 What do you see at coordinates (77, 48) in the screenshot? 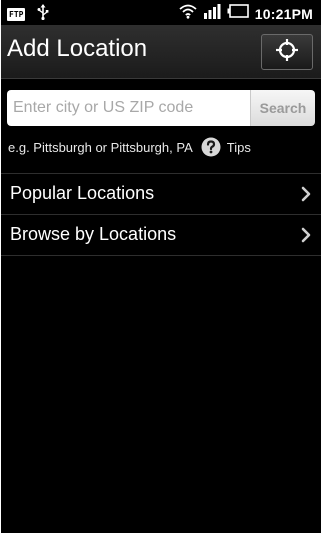
I see `page-title: Add Location` at bounding box center [77, 48].